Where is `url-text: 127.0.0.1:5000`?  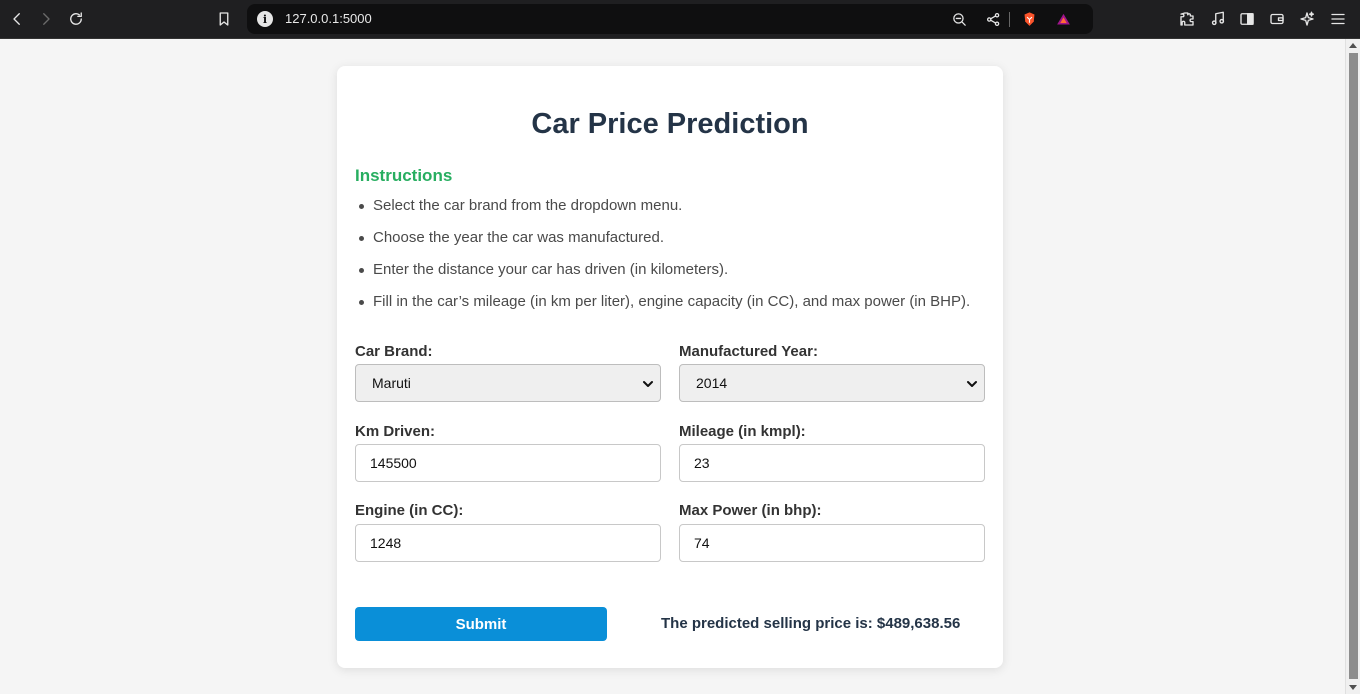
url-text: 127.0.0.1:5000 is located at coordinates (328, 18).